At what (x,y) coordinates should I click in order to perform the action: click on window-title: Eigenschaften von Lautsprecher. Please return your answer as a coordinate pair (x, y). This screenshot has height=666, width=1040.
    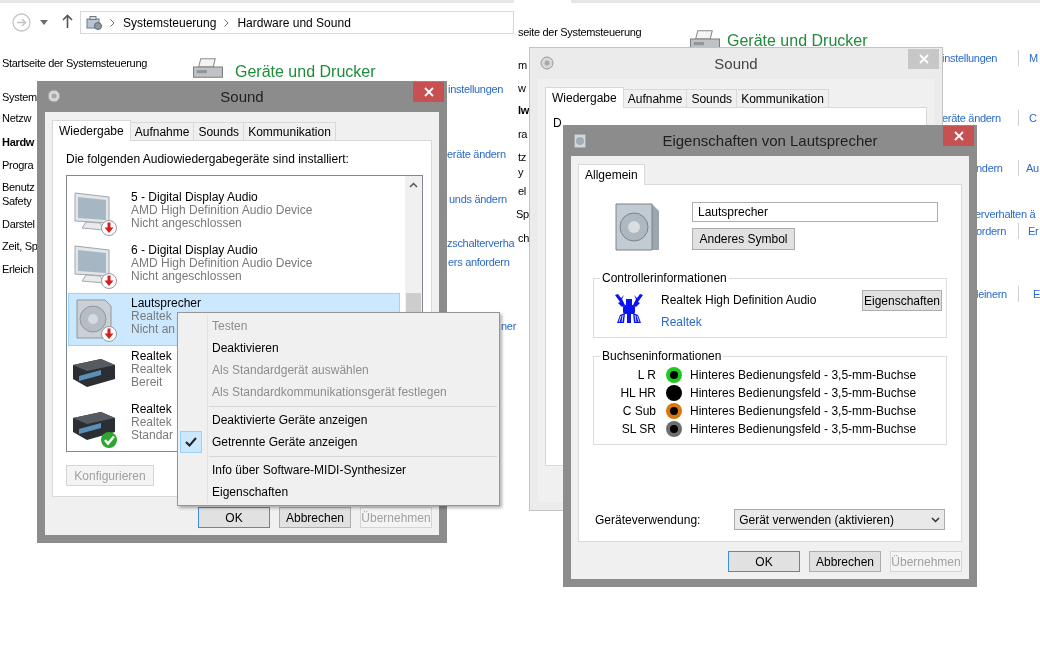
    Looking at the image, I should click on (770, 140).